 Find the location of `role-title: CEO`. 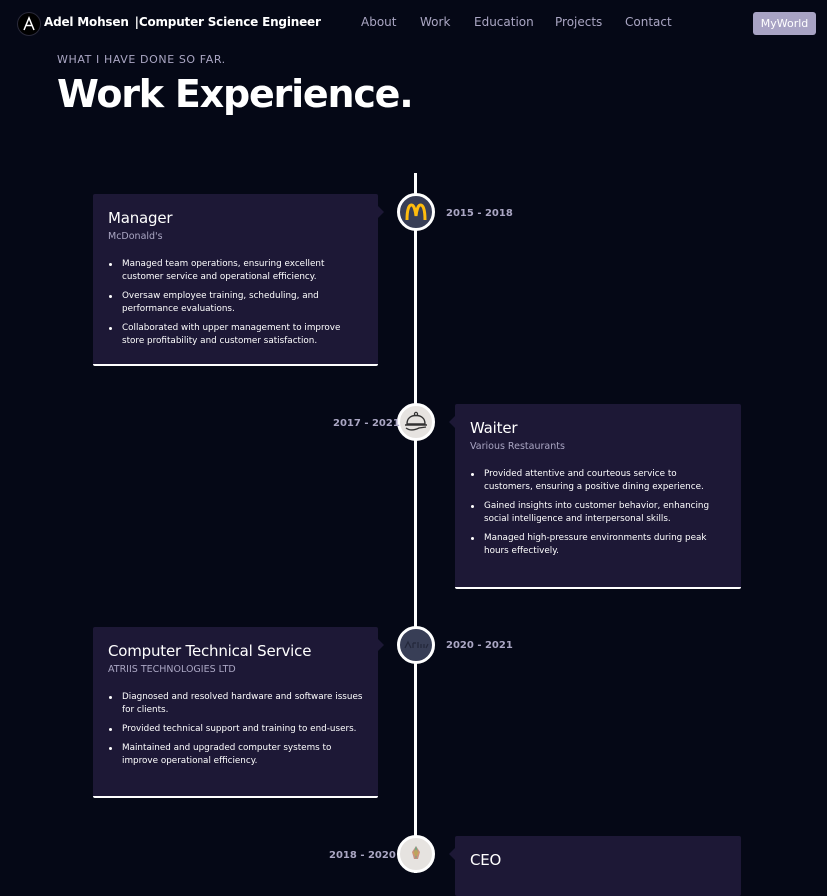

role-title: CEO is located at coordinates (486, 860).